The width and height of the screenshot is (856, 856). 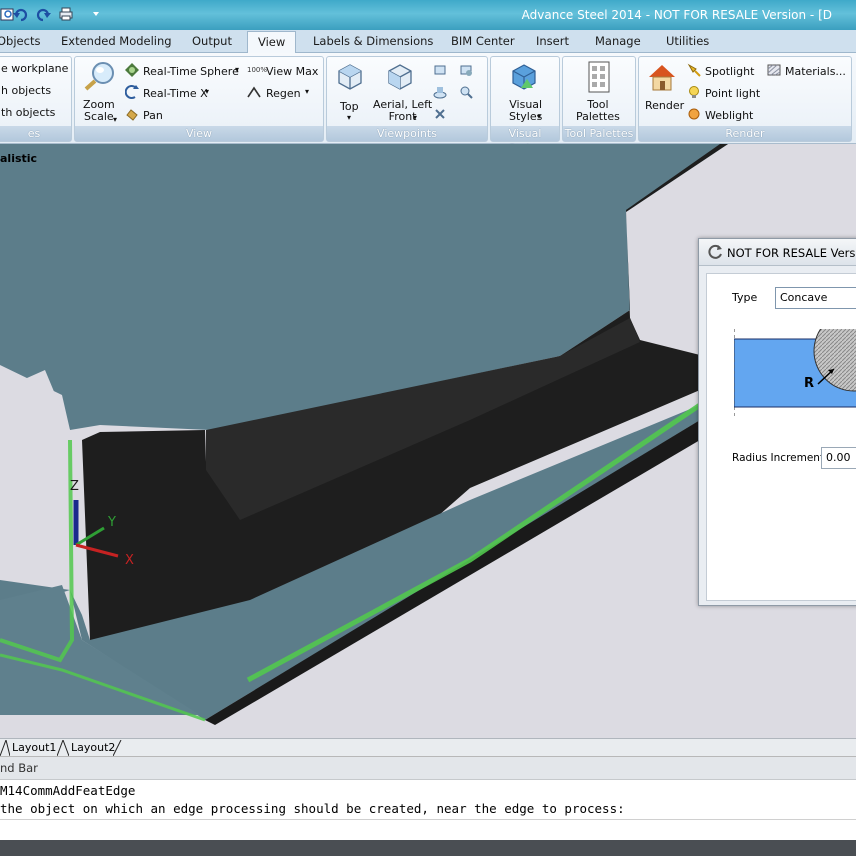 I want to click on viewpoints-panel: Top ▾ Aerial, Left Front ▾ Viewpoints, so click(x=407, y=99).